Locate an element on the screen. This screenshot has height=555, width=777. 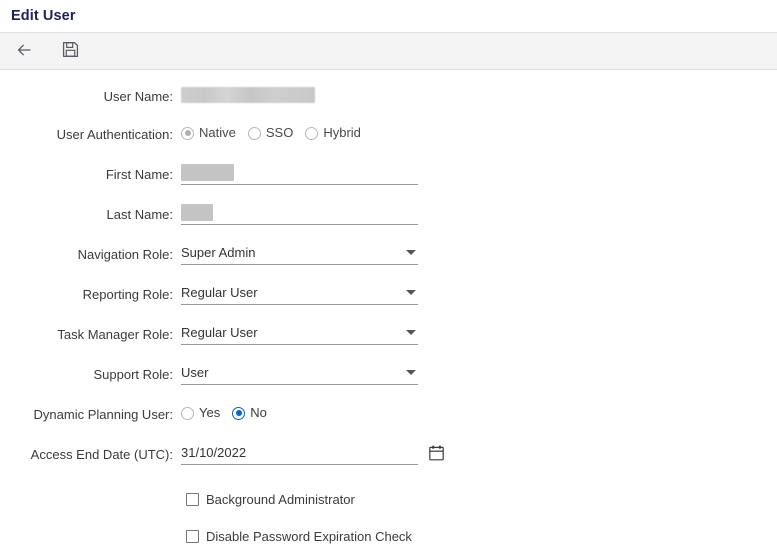
save-button is located at coordinates (70, 51).